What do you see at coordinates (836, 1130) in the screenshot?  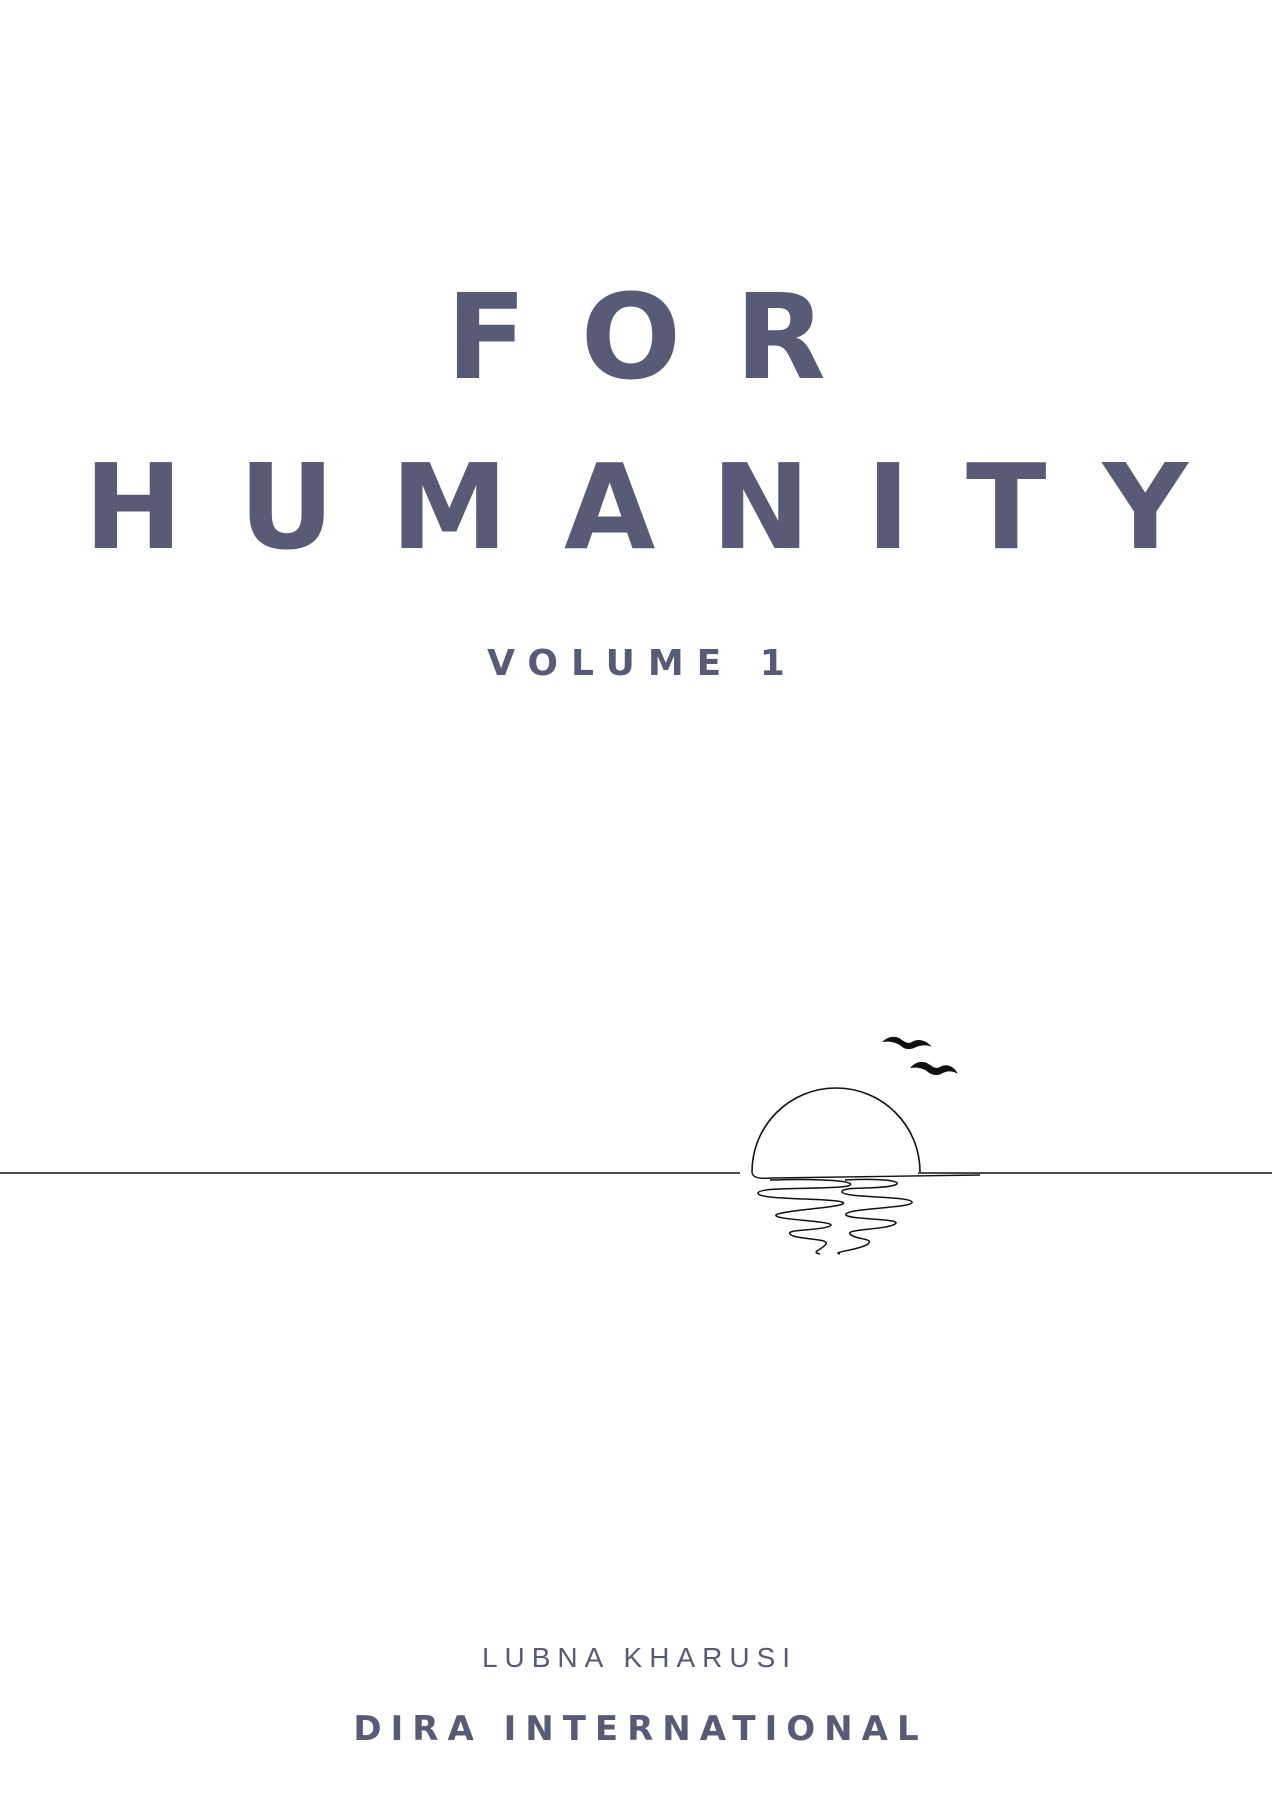 I see `sun-icon` at bounding box center [836, 1130].